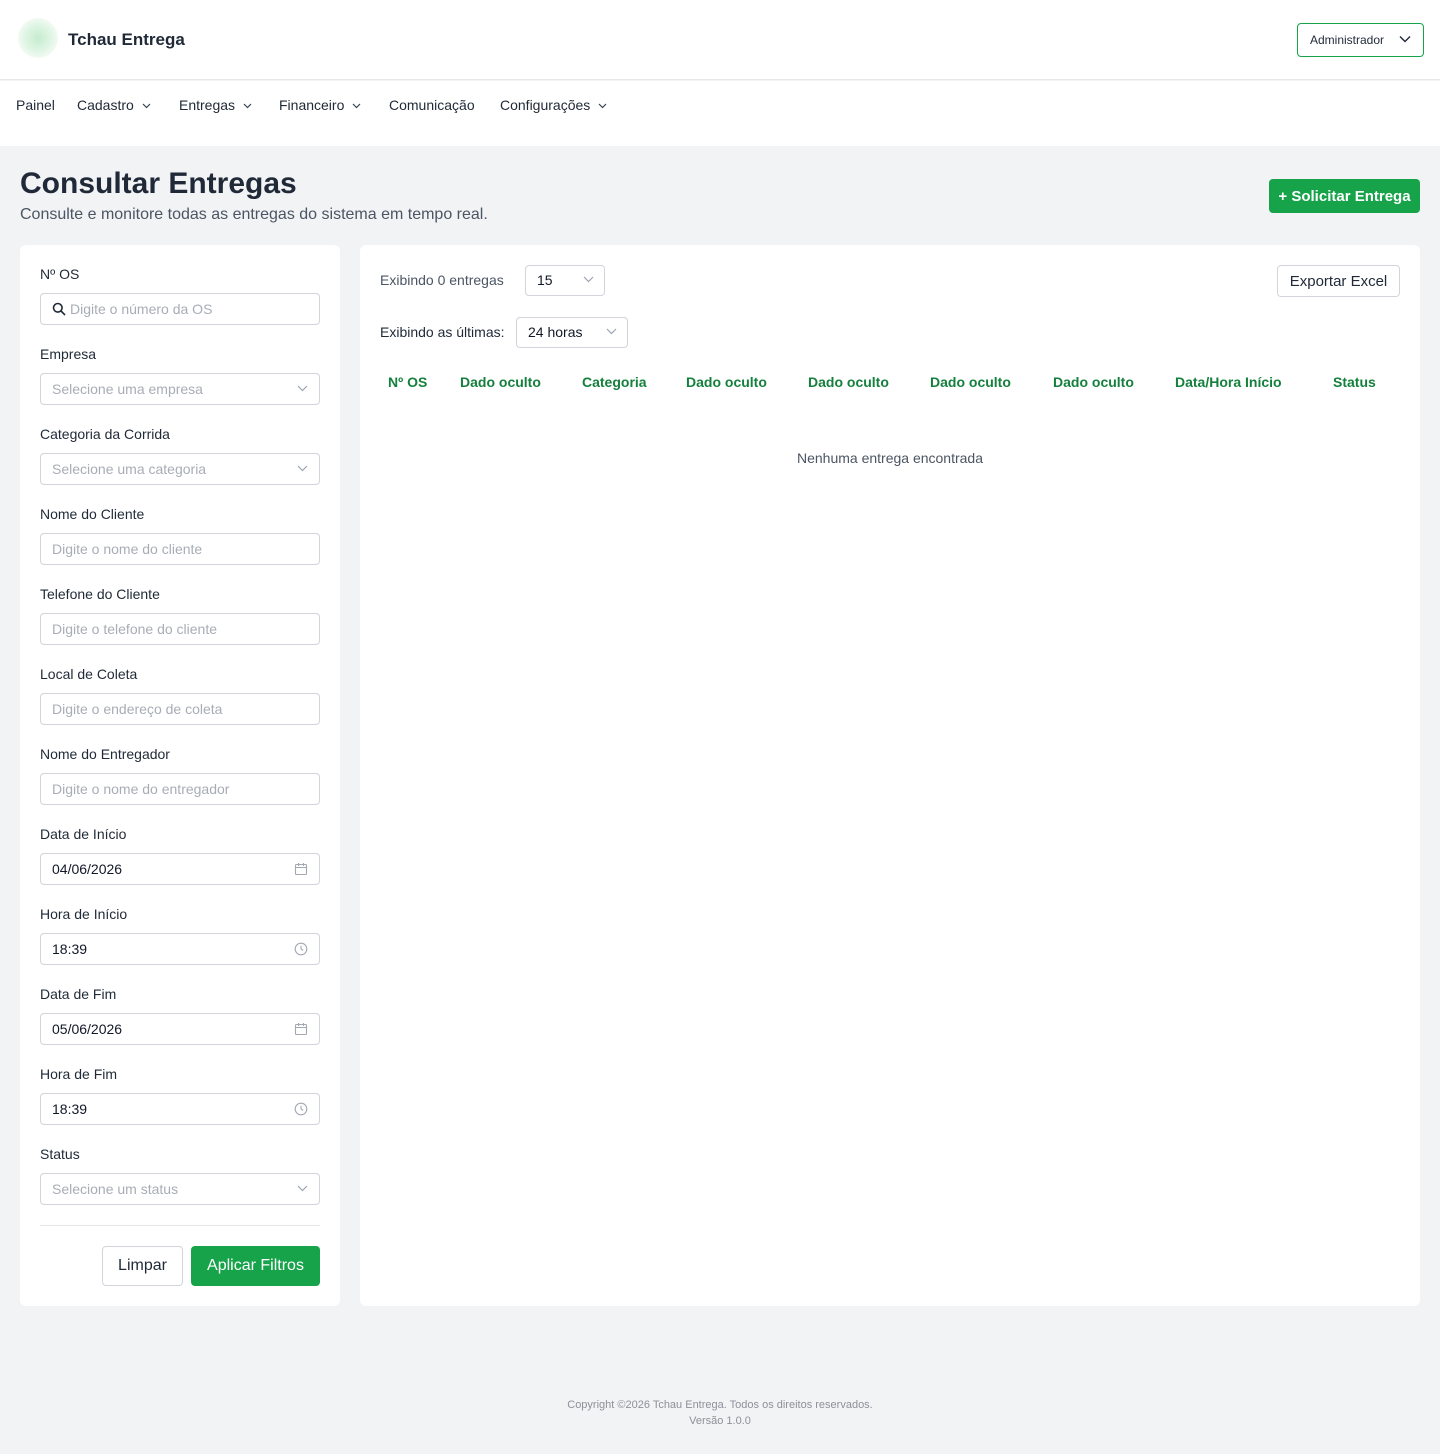 The width and height of the screenshot is (1440, 1454). Describe the element at coordinates (545, 280) in the screenshot. I see `page-size-value: 15` at that location.